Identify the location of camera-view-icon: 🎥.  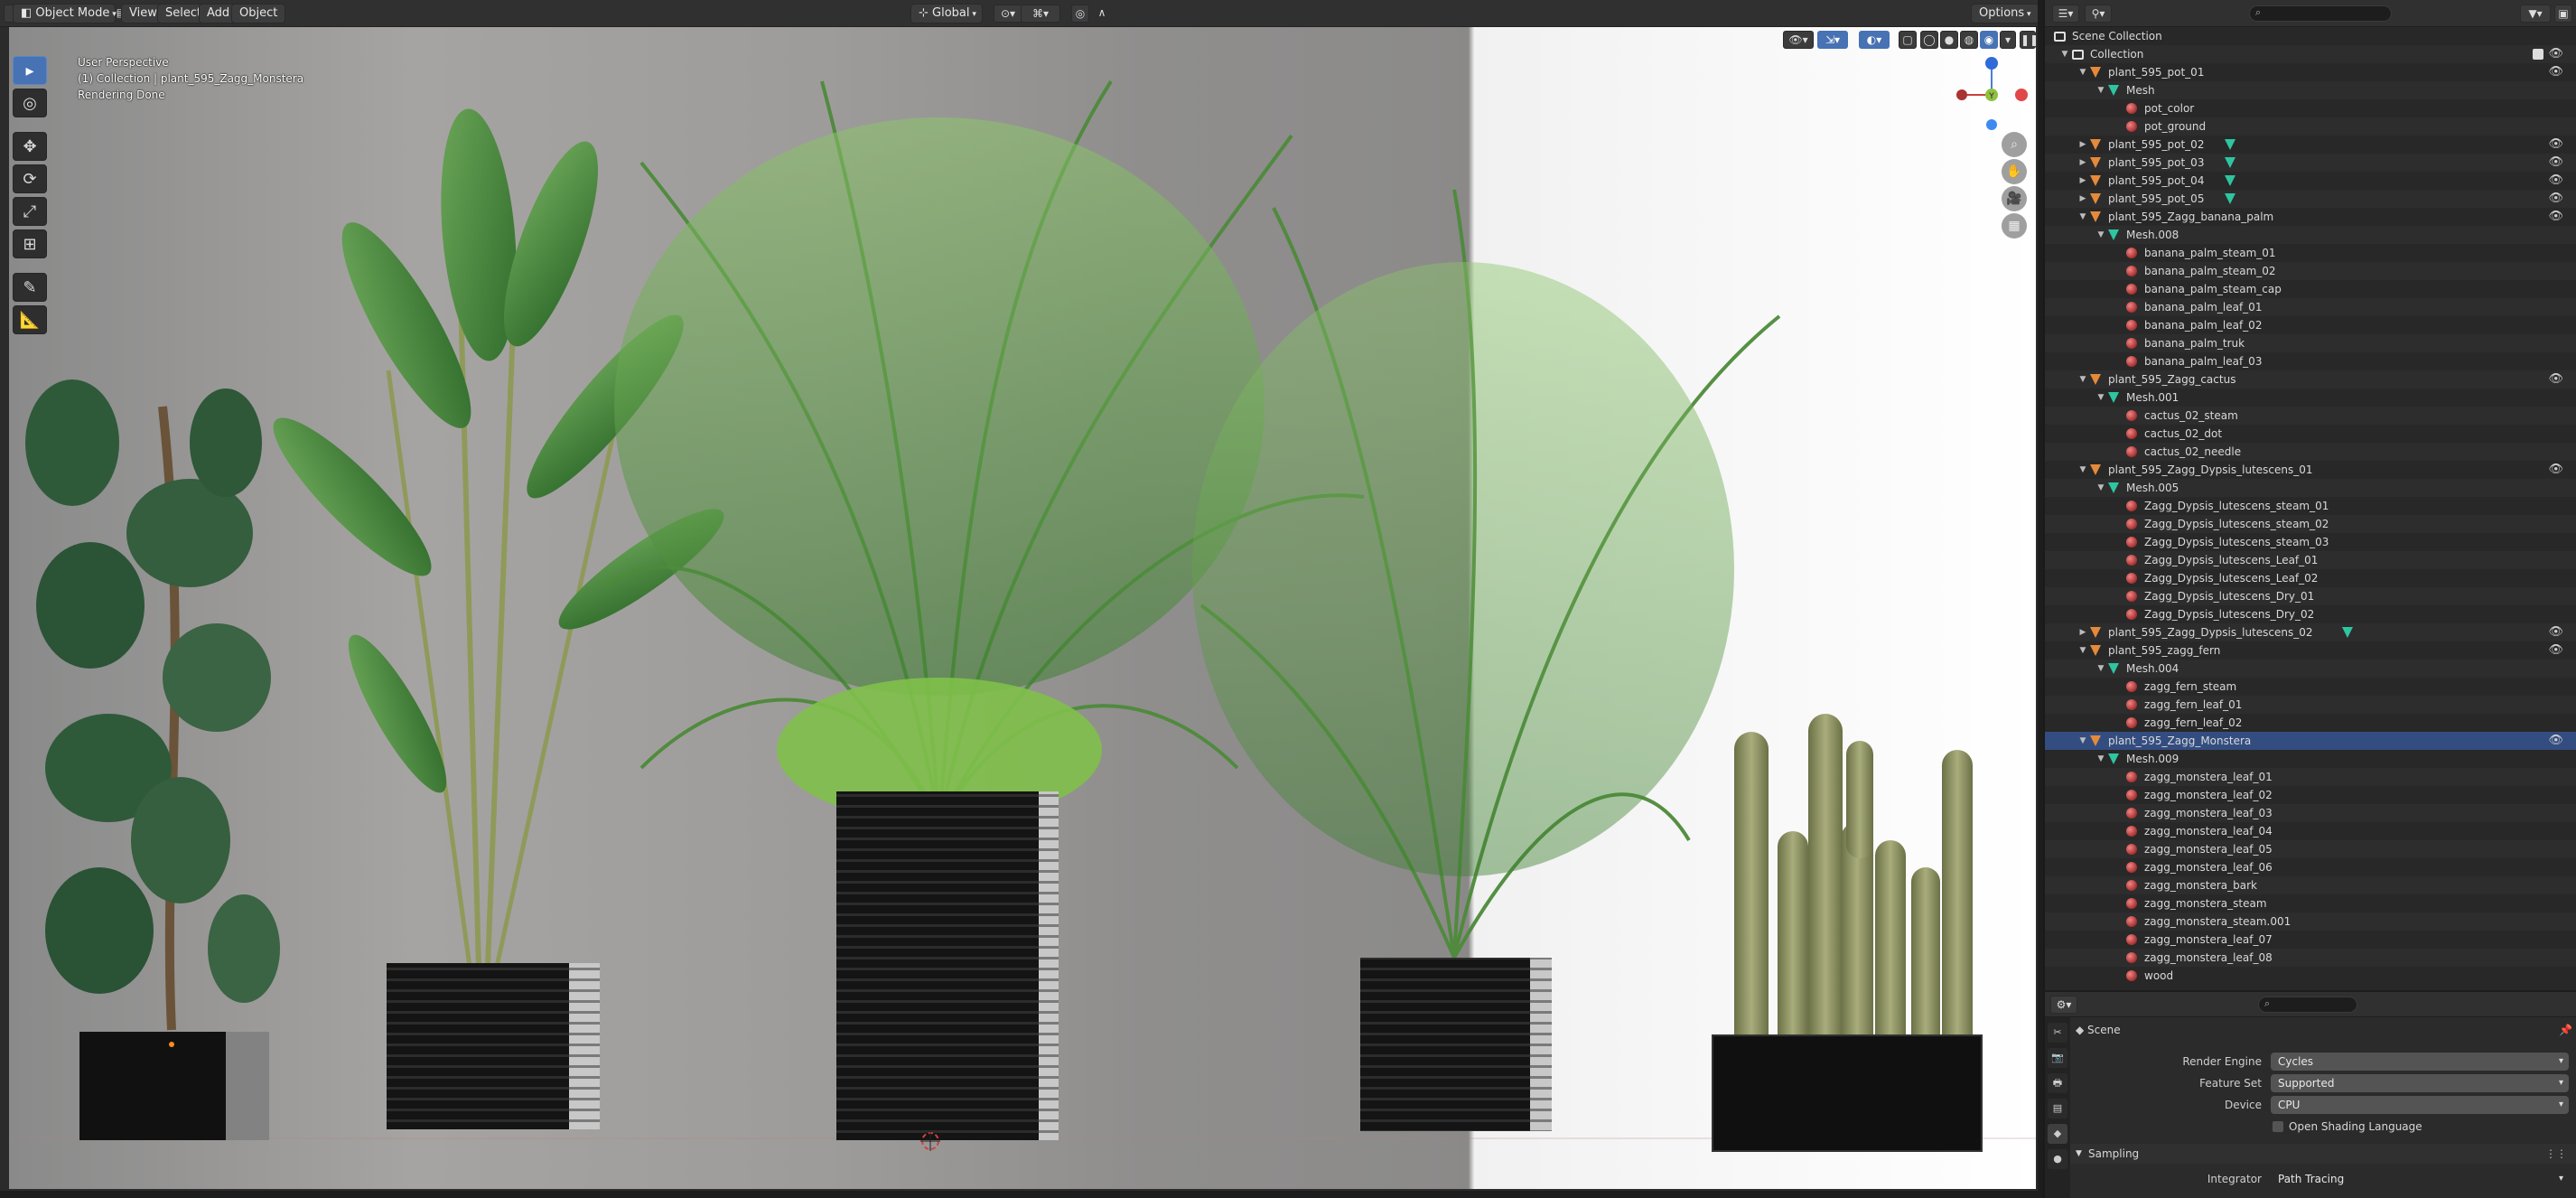
(2014, 199).